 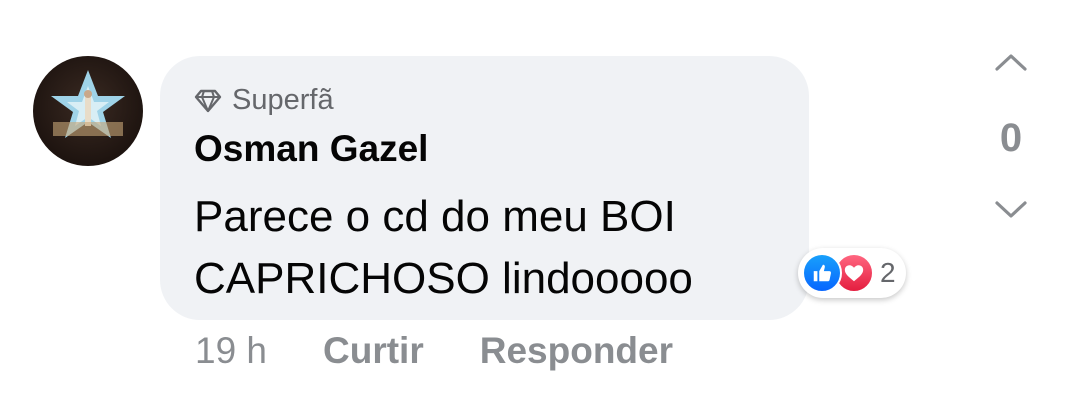 I want to click on vote-count: 0, so click(x=1011, y=138).